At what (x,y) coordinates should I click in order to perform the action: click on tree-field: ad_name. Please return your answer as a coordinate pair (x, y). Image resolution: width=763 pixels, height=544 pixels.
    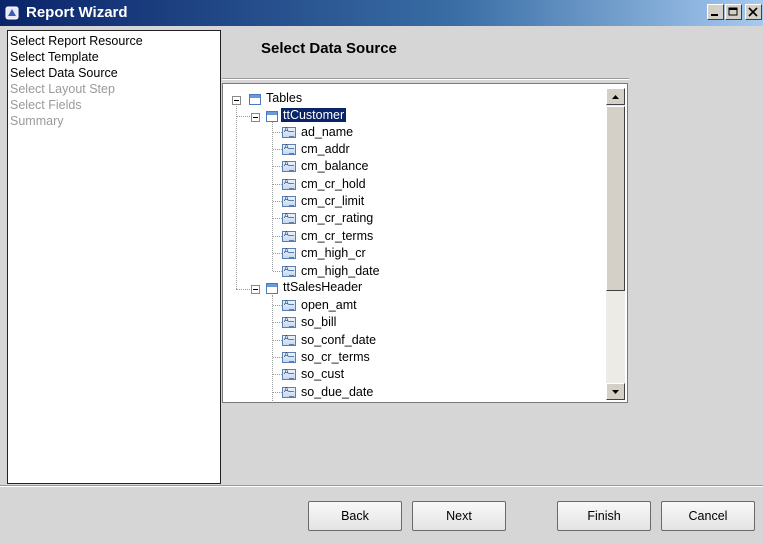
    Looking at the image, I should click on (327, 132).